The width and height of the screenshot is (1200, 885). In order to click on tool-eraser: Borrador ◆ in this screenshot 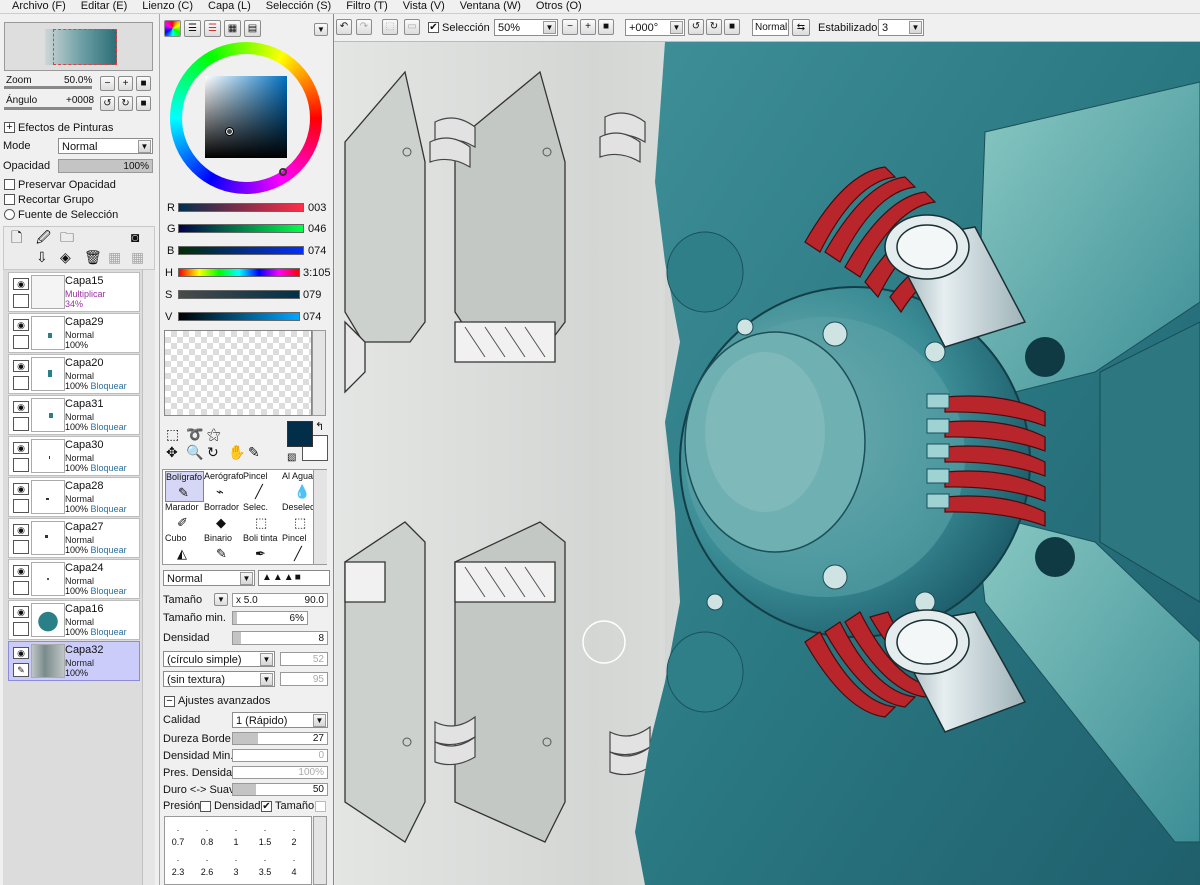, I will do `click(223, 517)`.